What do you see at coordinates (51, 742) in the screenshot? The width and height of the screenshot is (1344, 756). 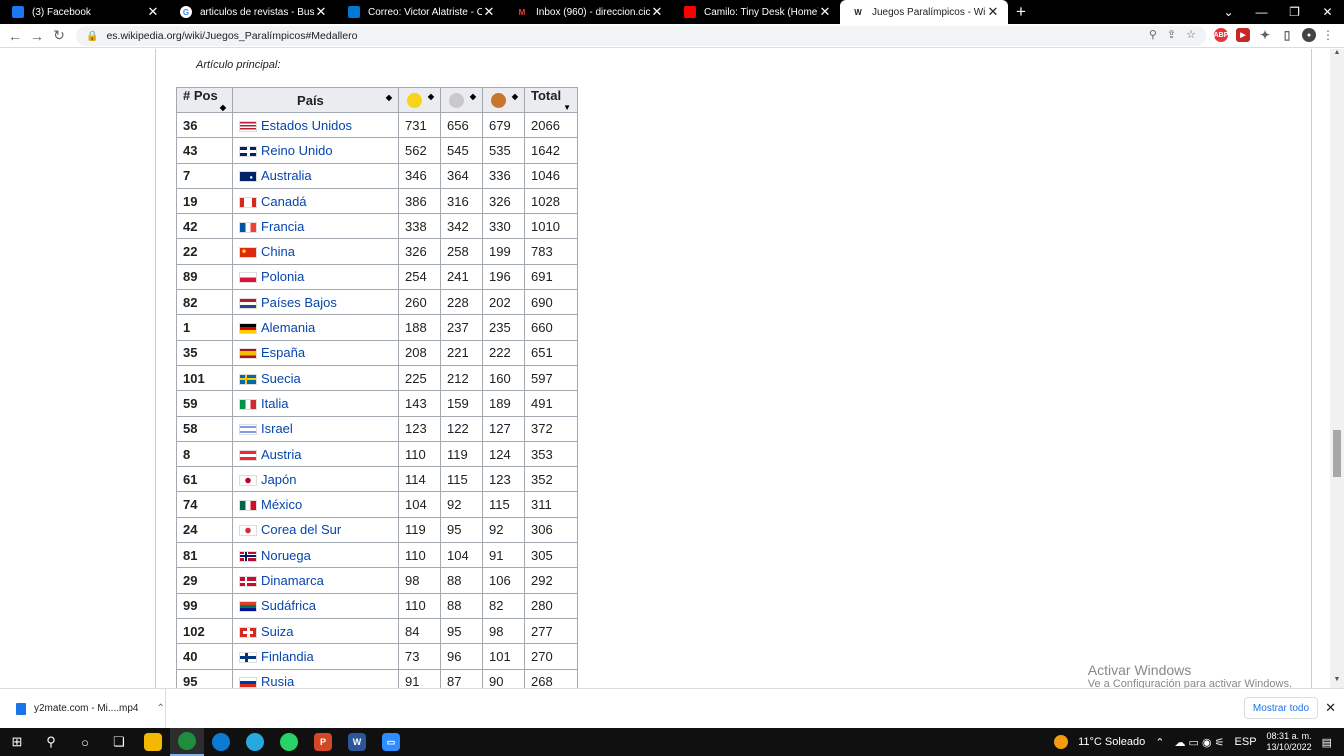 I see `search-icon: ⚲` at bounding box center [51, 742].